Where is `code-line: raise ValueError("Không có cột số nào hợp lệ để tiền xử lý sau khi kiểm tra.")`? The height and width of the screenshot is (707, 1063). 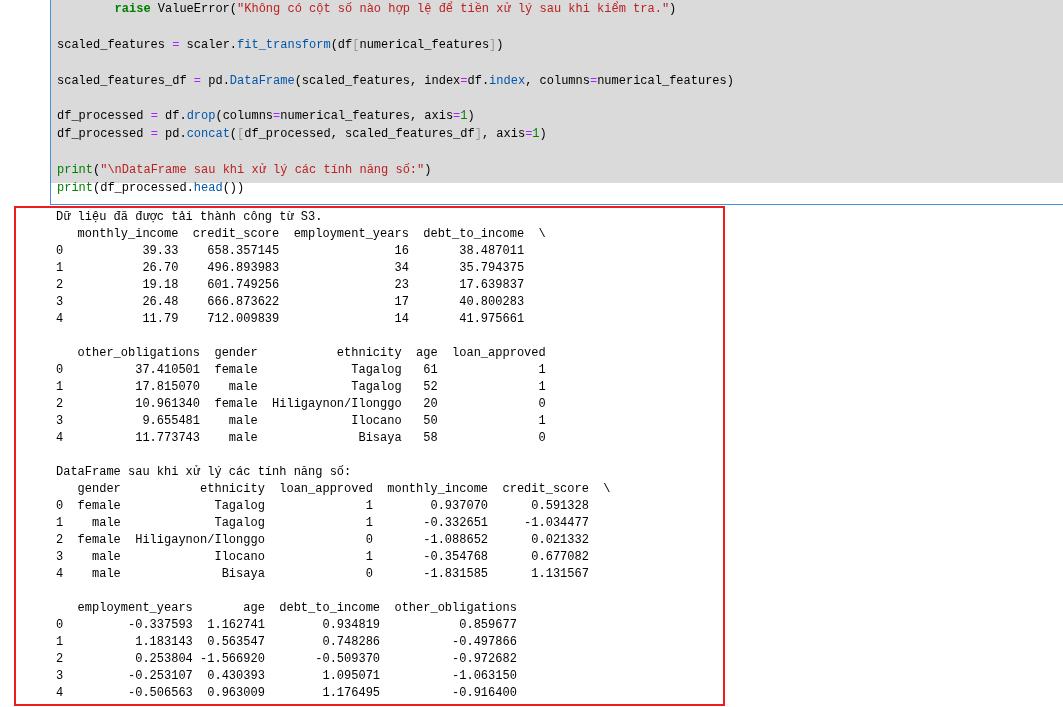 code-line: raise ValueError("Không có cột số nào hợp lệ để tiền xử lý sau khi kiểm tra.") is located at coordinates (395, 9).